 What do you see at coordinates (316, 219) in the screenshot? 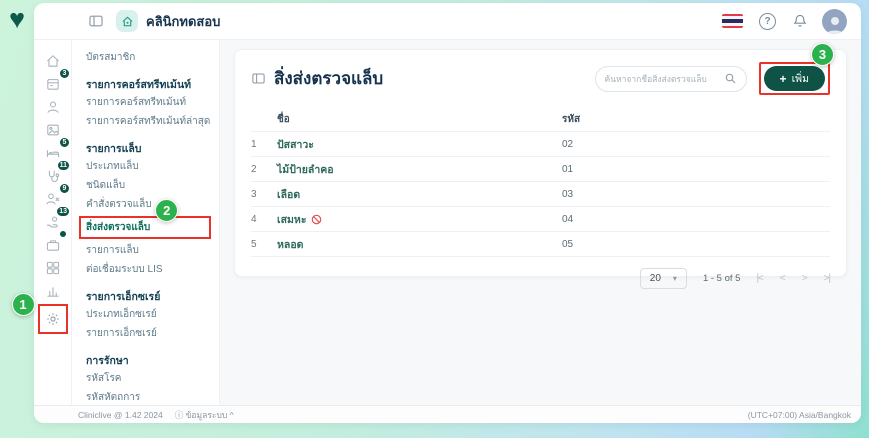
I see `disabled-ban-icon` at bounding box center [316, 219].